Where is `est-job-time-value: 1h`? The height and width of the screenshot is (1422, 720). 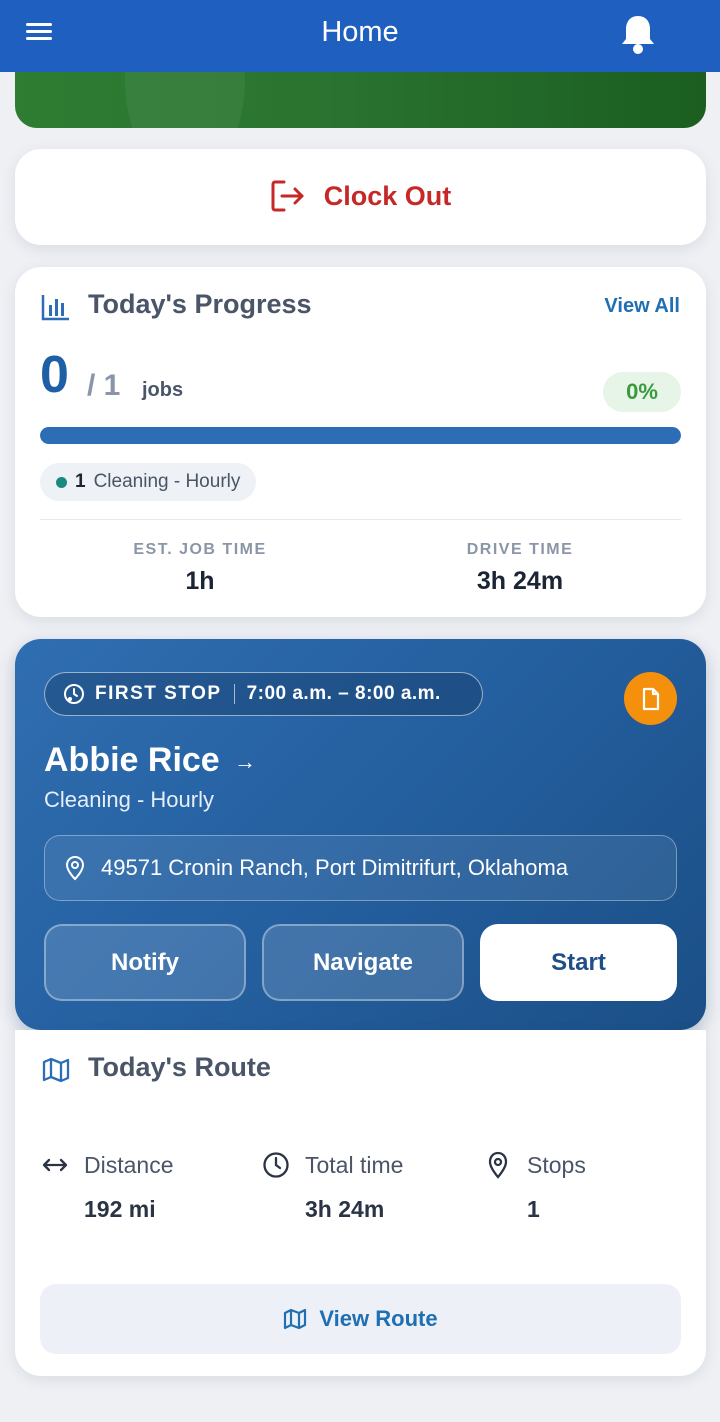
est-job-time-value: 1h is located at coordinates (200, 581).